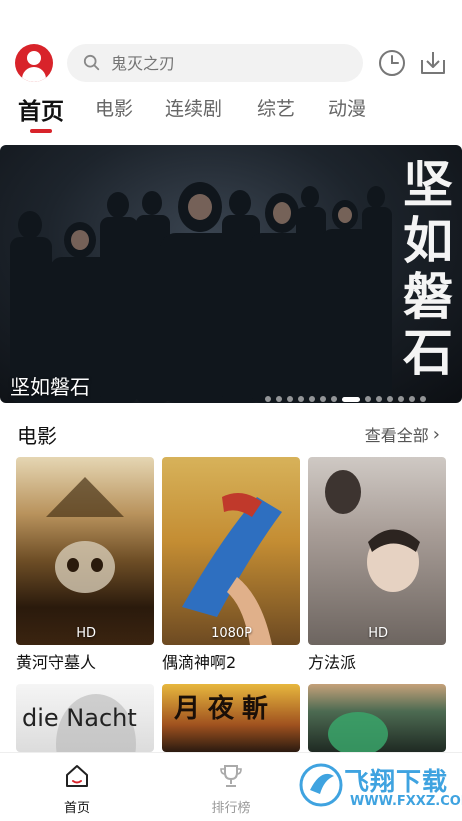  I want to click on carousel-dots, so click(348, 399).